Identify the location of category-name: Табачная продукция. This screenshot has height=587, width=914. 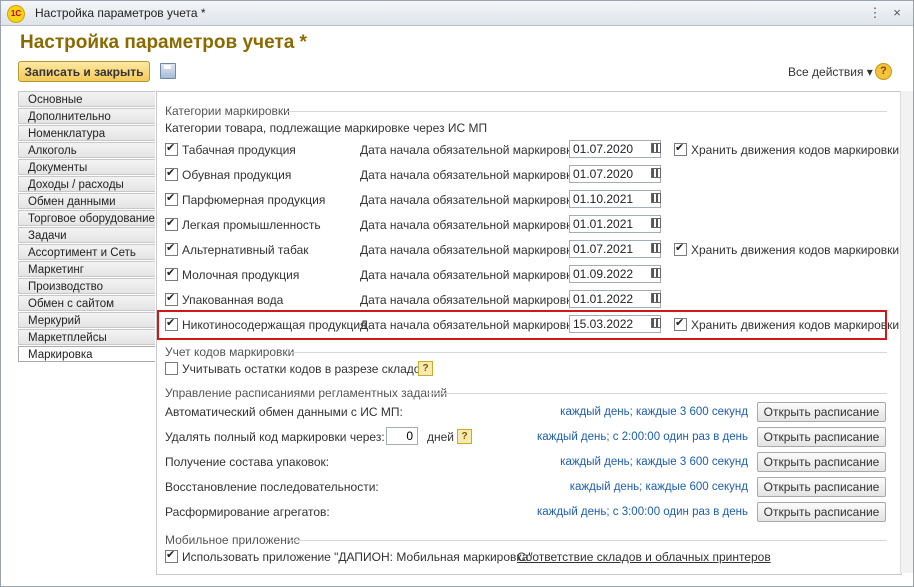
(239, 150).